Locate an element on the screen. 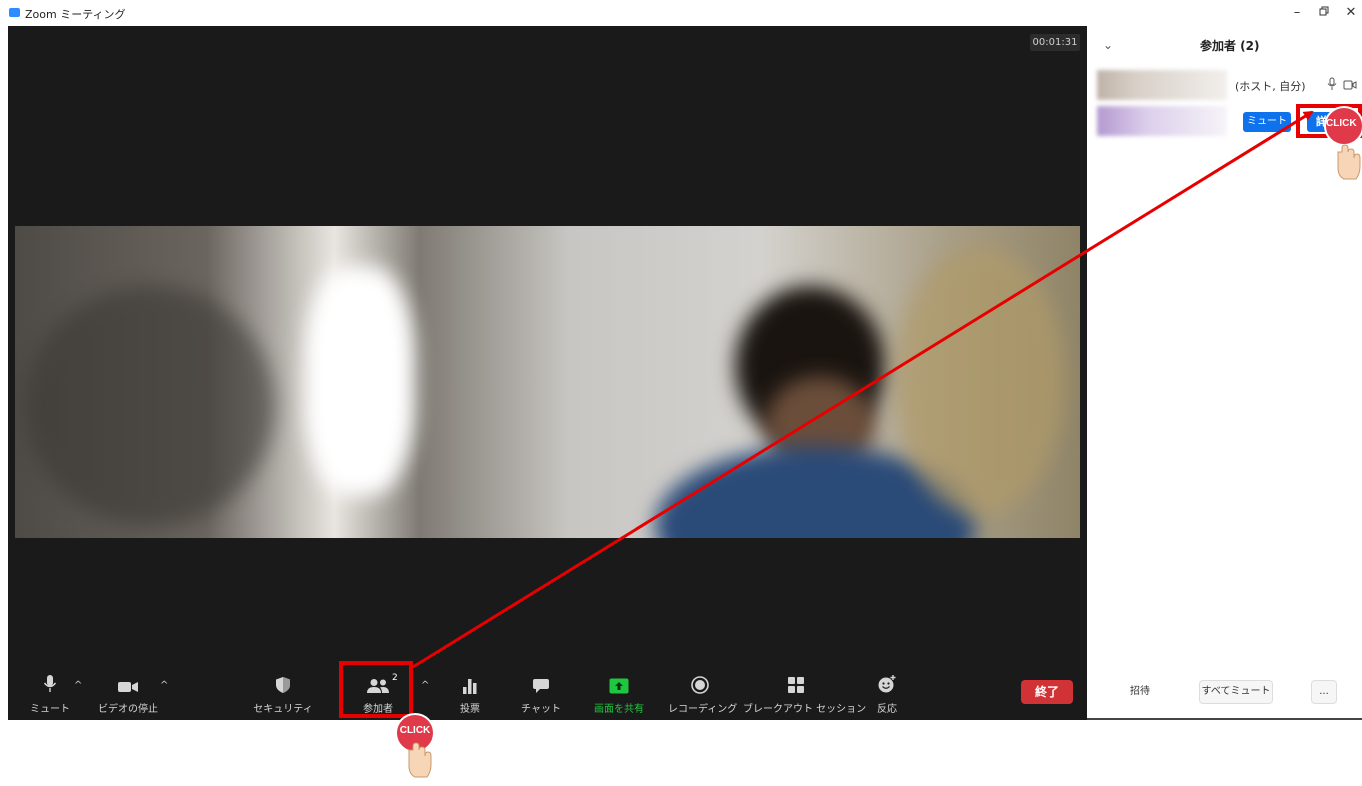 Image resolution: width=1362 pixels, height=786 pixels. participant-row-host: (ホスト, 自分) is located at coordinates (1228, 86).